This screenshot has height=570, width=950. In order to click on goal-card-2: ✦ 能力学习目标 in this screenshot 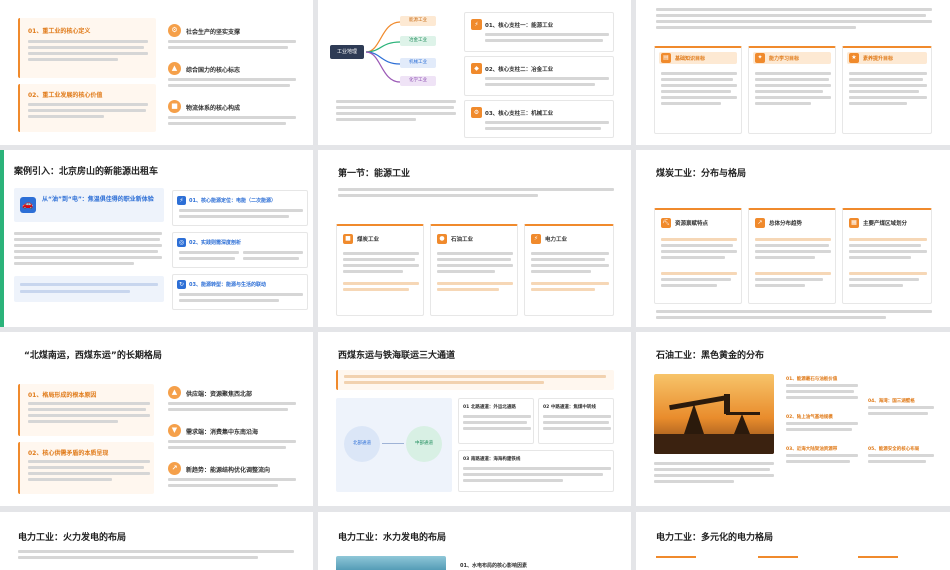, I will do `click(792, 90)`.